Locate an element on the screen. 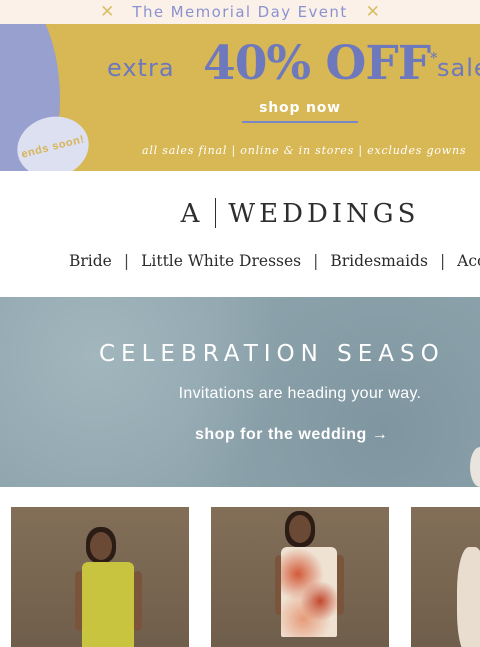 Image resolution: width=480 pixels, height=647 pixels. announcement-bar: ✕ The Memorial Day Event ✕ is located at coordinates (240, 12).